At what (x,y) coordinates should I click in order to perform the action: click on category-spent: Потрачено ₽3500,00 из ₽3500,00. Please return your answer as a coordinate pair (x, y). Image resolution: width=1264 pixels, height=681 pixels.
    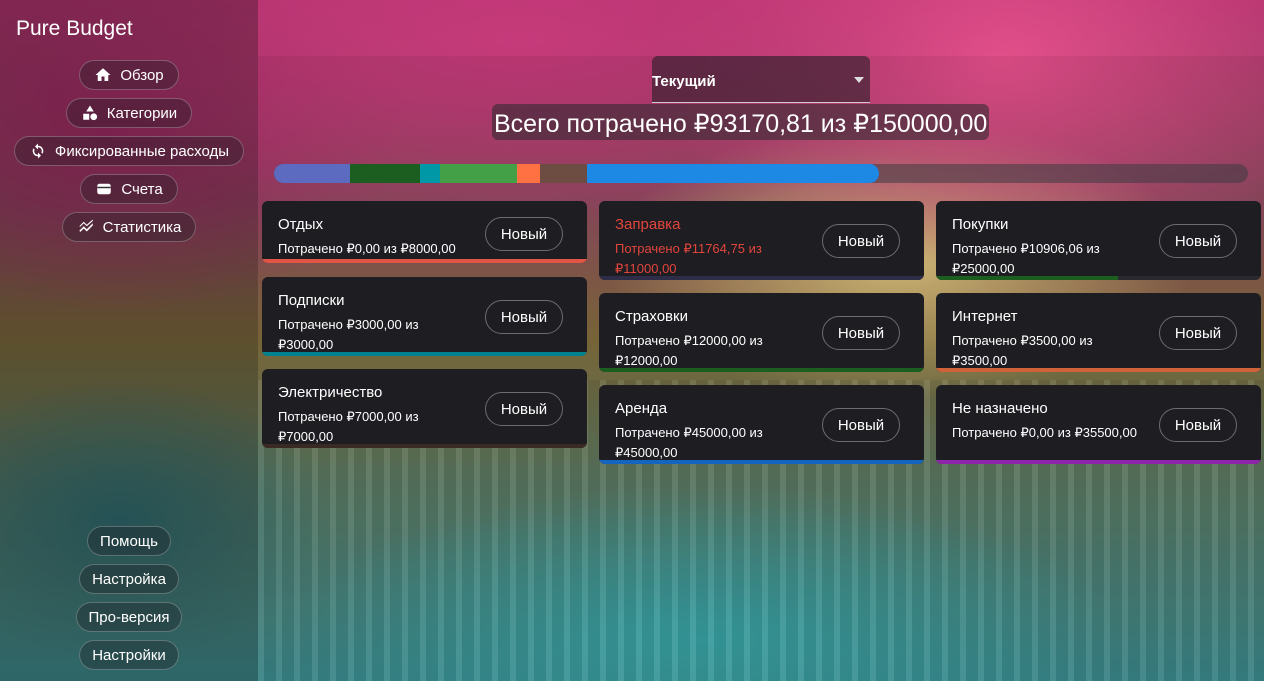
    Looking at the image, I should click on (1022, 350).